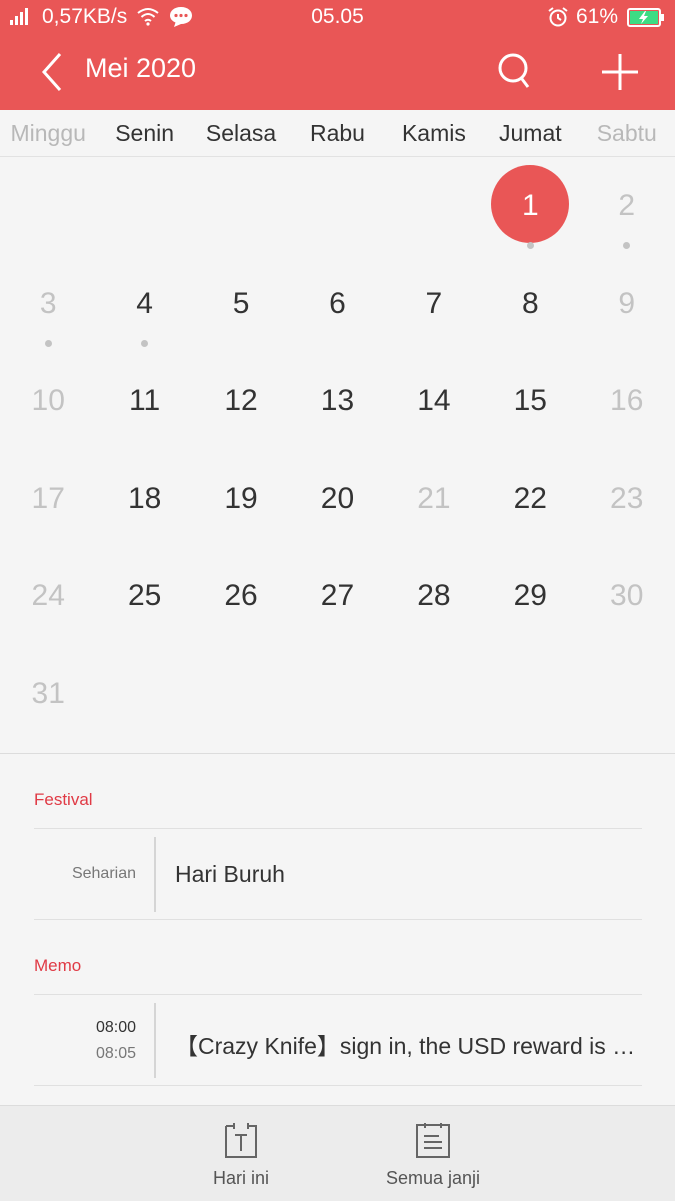 This screenshot has width=675, height=1201. What do you see at coordinates (115, 1053) in the screenshot?
I see `memo-end-time: 08:05` at bounding box center [115, 1053].